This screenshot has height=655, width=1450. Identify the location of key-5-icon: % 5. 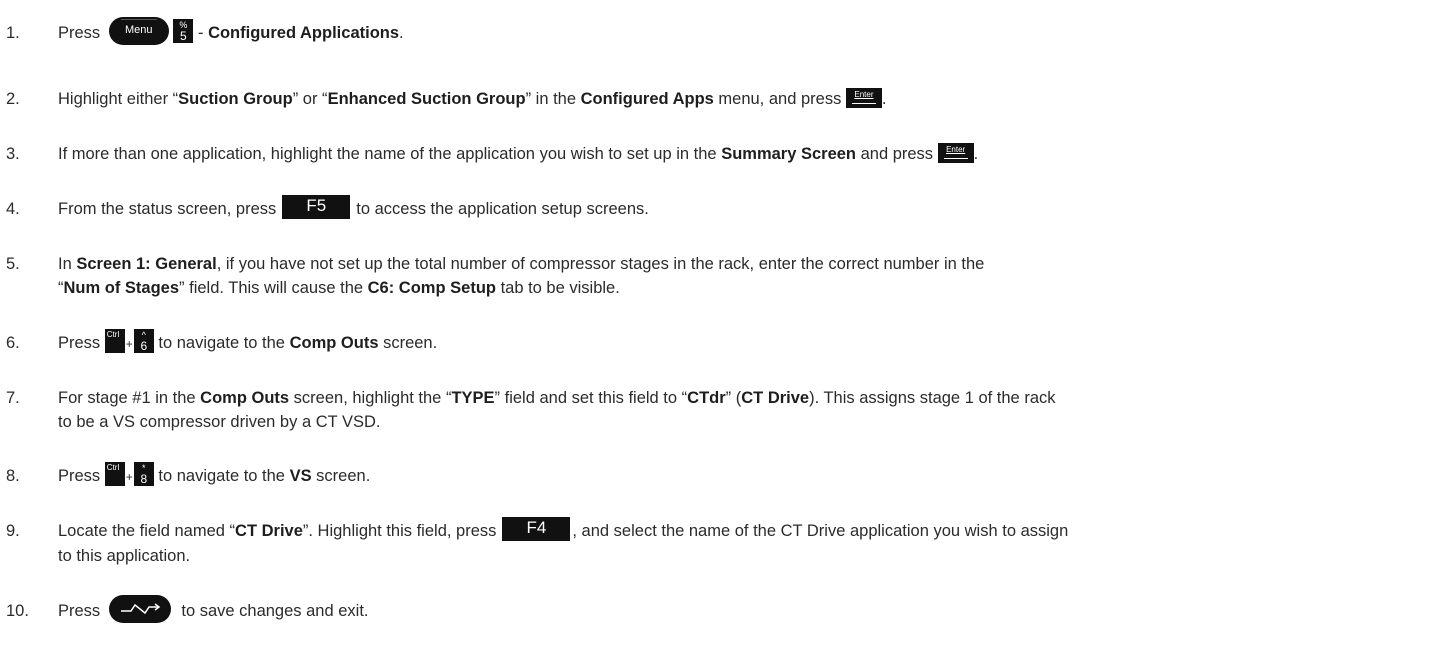
(183, 30).